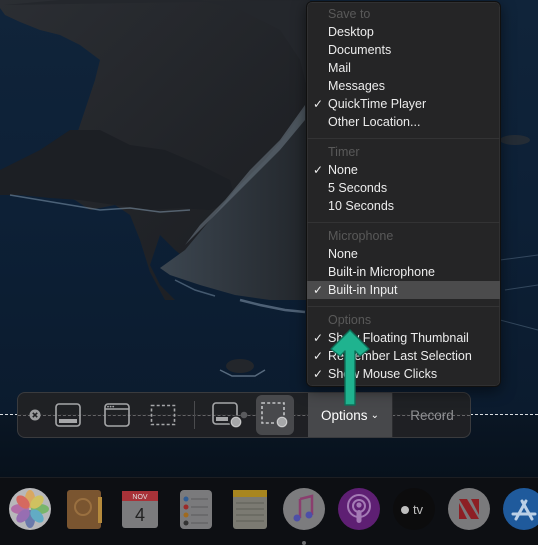  I want to click on menu-item-label: QuickTime Player, so click(377, 104).